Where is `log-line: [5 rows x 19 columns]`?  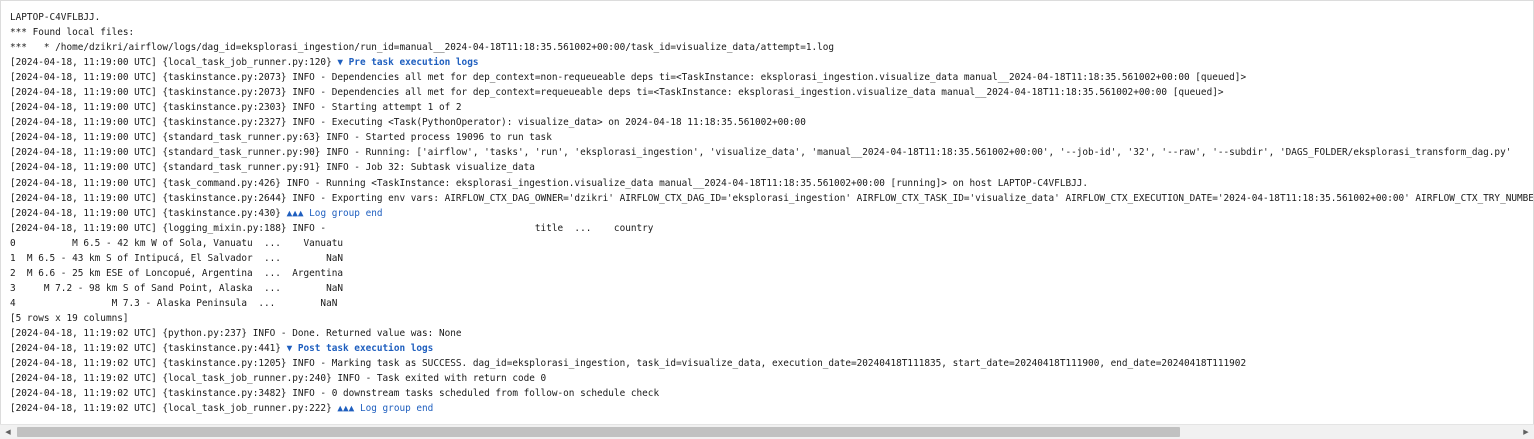
log-line: [5 rows x 19 columns] is located at coordinates (771, 318).